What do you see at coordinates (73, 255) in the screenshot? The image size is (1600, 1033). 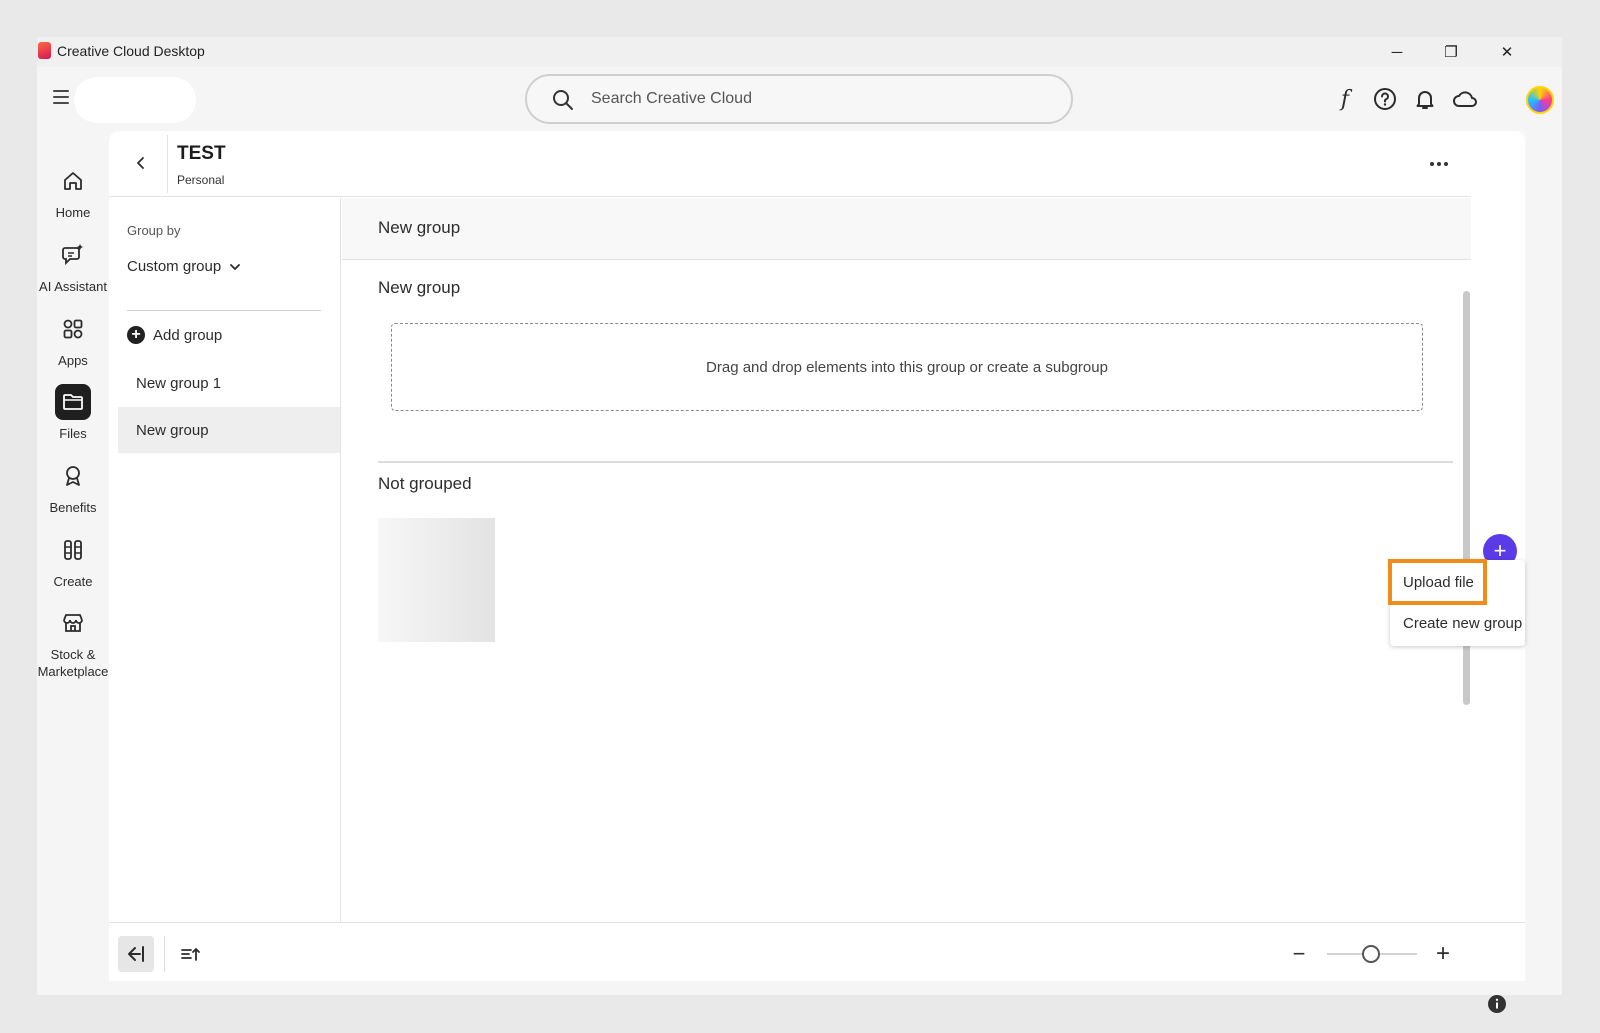 I see `ai-assistant-icon` at bounding box center [73, 255].